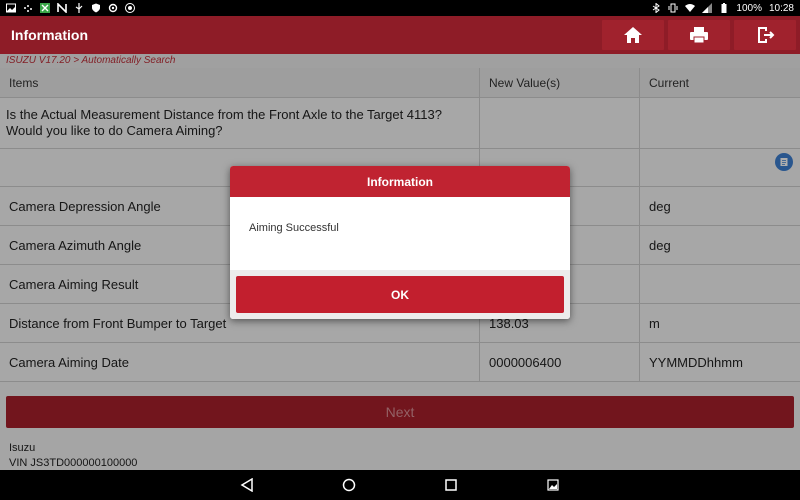 This screenshot has height=500, width=800. I want to click on image-icon, so click(11, 8).